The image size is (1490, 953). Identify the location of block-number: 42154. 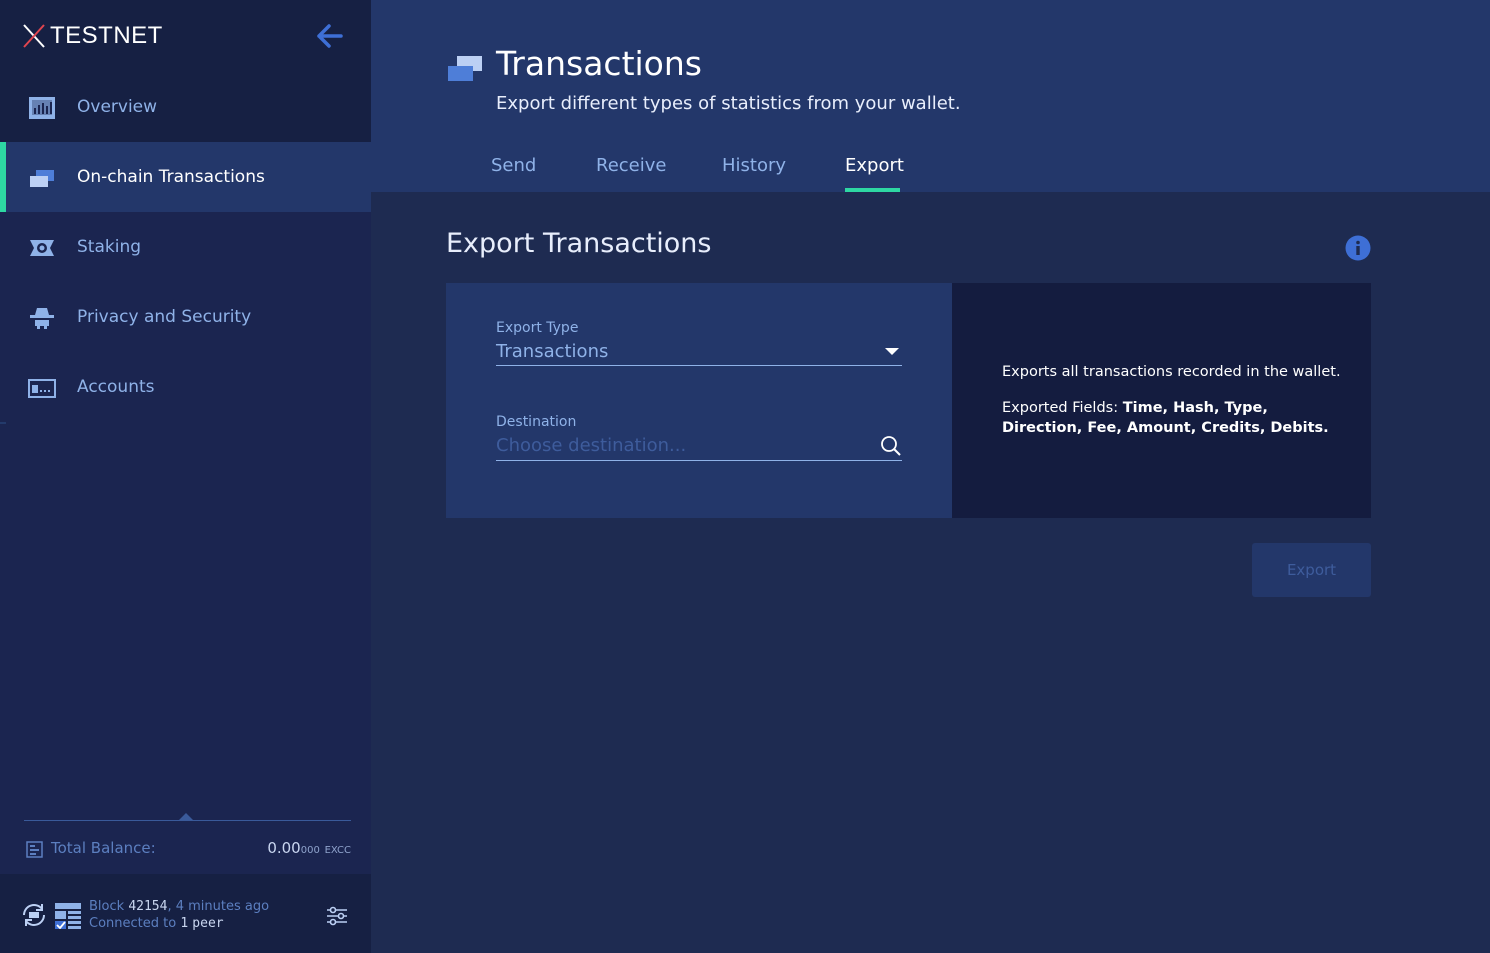
(148, 906).